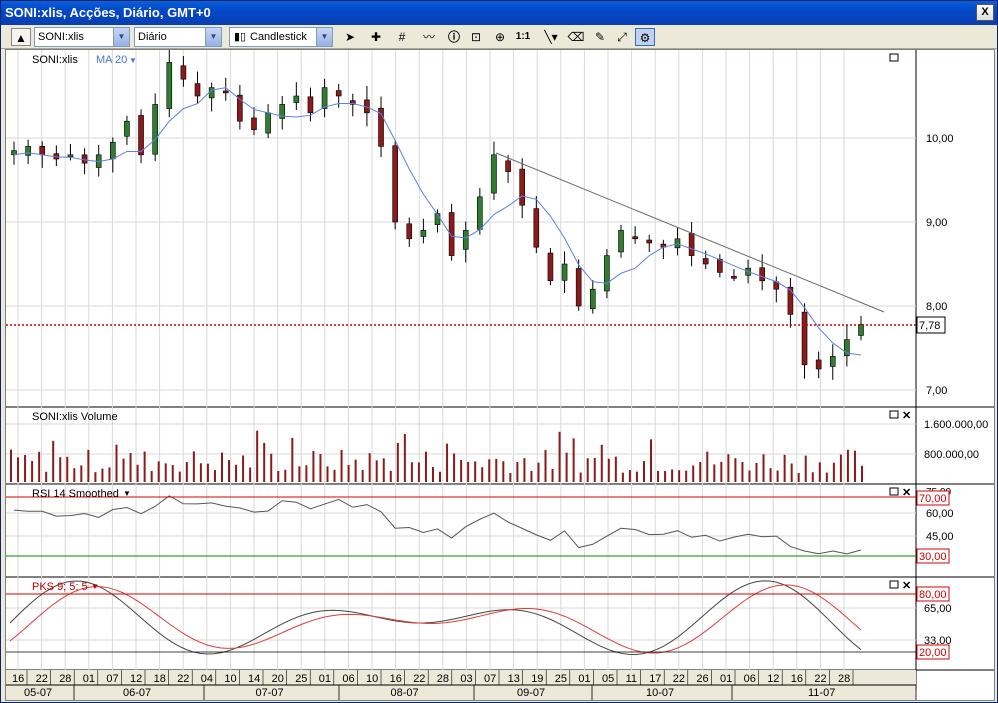 This screenshot has height=703, width=998. I want to click on trendline-icon: ╲▾, so click(551, 37).